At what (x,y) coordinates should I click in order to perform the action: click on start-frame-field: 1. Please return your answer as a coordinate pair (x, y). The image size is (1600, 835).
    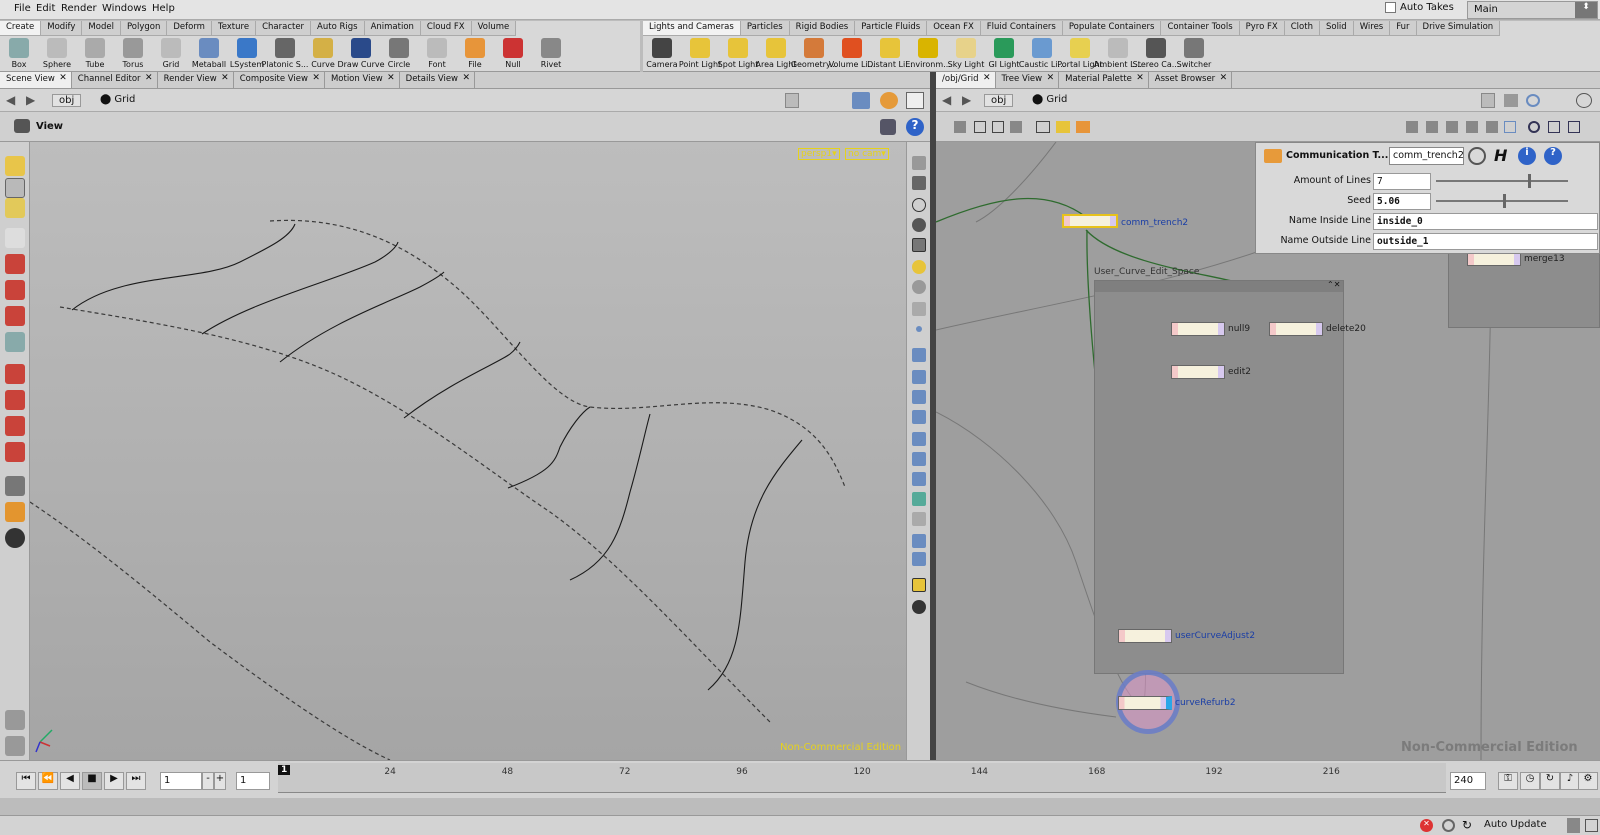
    Looking at the image, I should click on (253, 781).